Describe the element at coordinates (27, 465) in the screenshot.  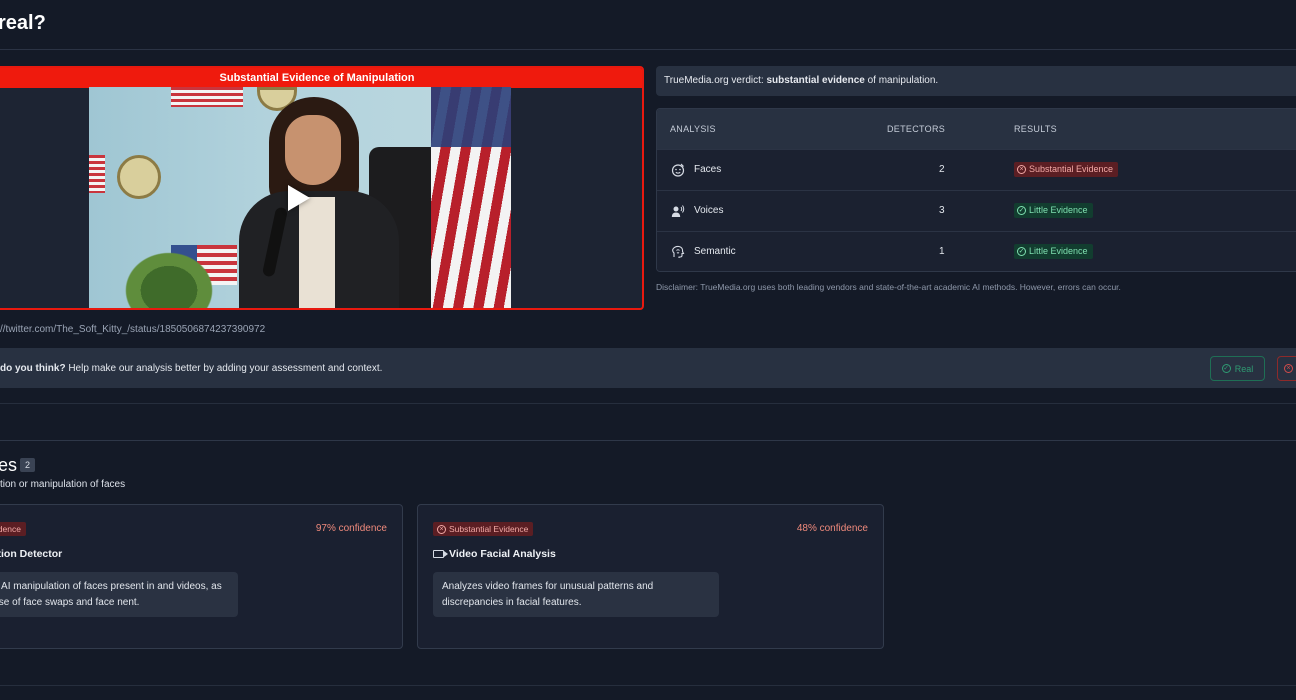
I see `section-count-badge: 2` at that location.